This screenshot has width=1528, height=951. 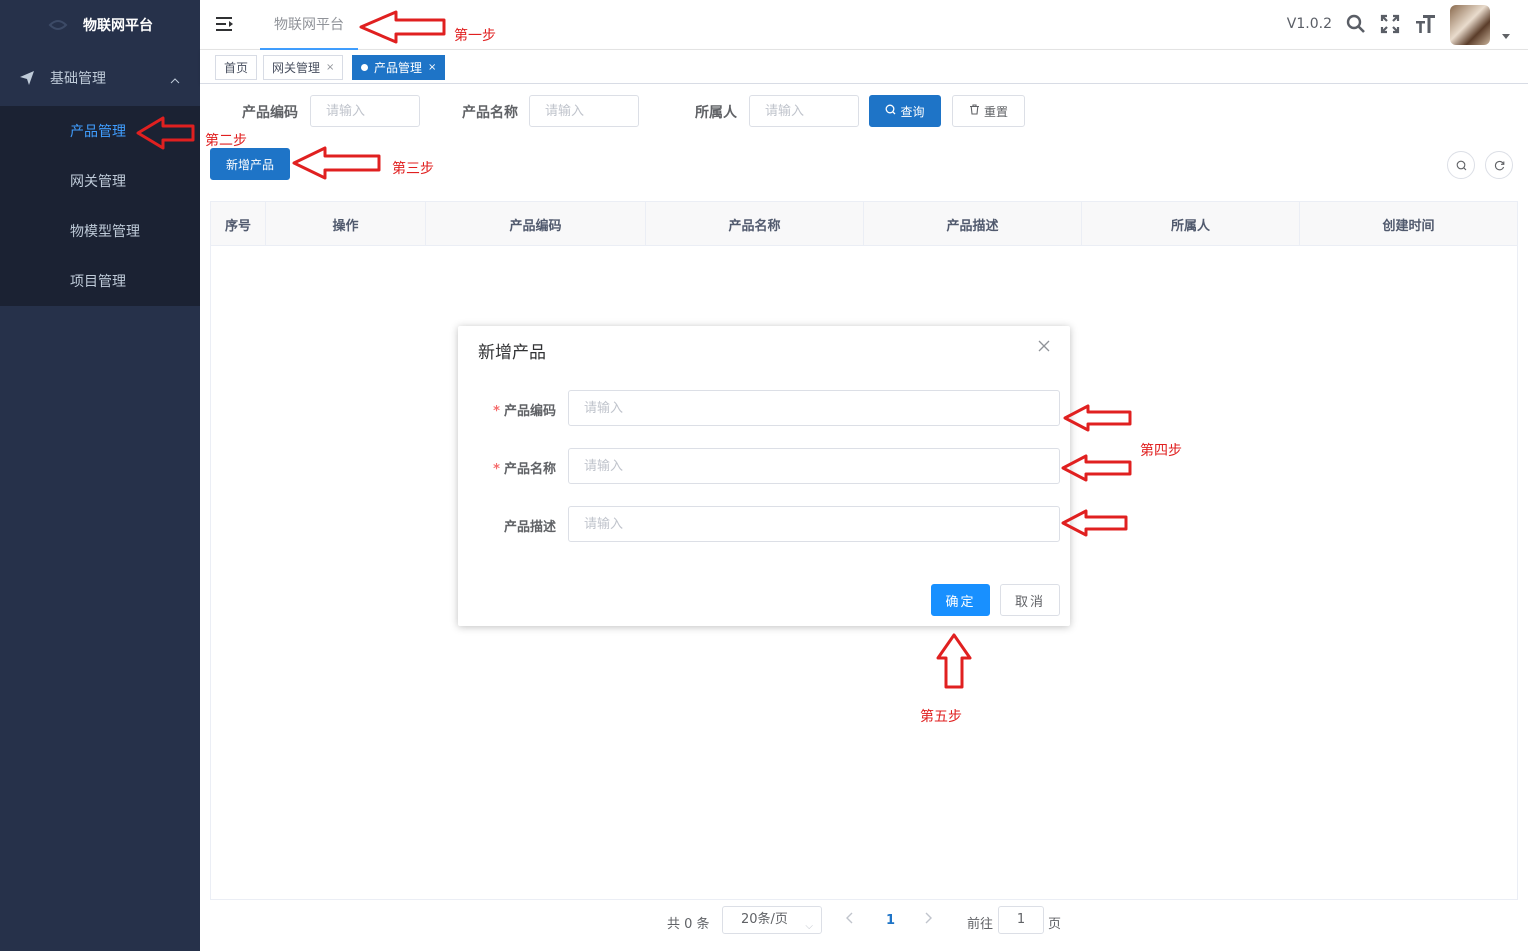 What do you see at coordinates (912, 111) in the screenshot?
I see `search-button-label: 查询` at bounding box center [912, 111].